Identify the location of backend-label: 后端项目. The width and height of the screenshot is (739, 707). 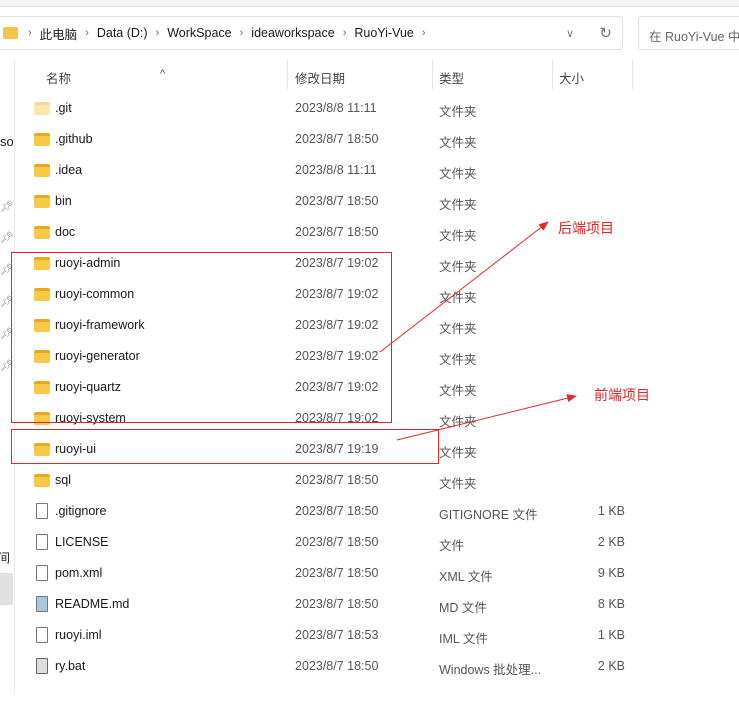
(586, 228).